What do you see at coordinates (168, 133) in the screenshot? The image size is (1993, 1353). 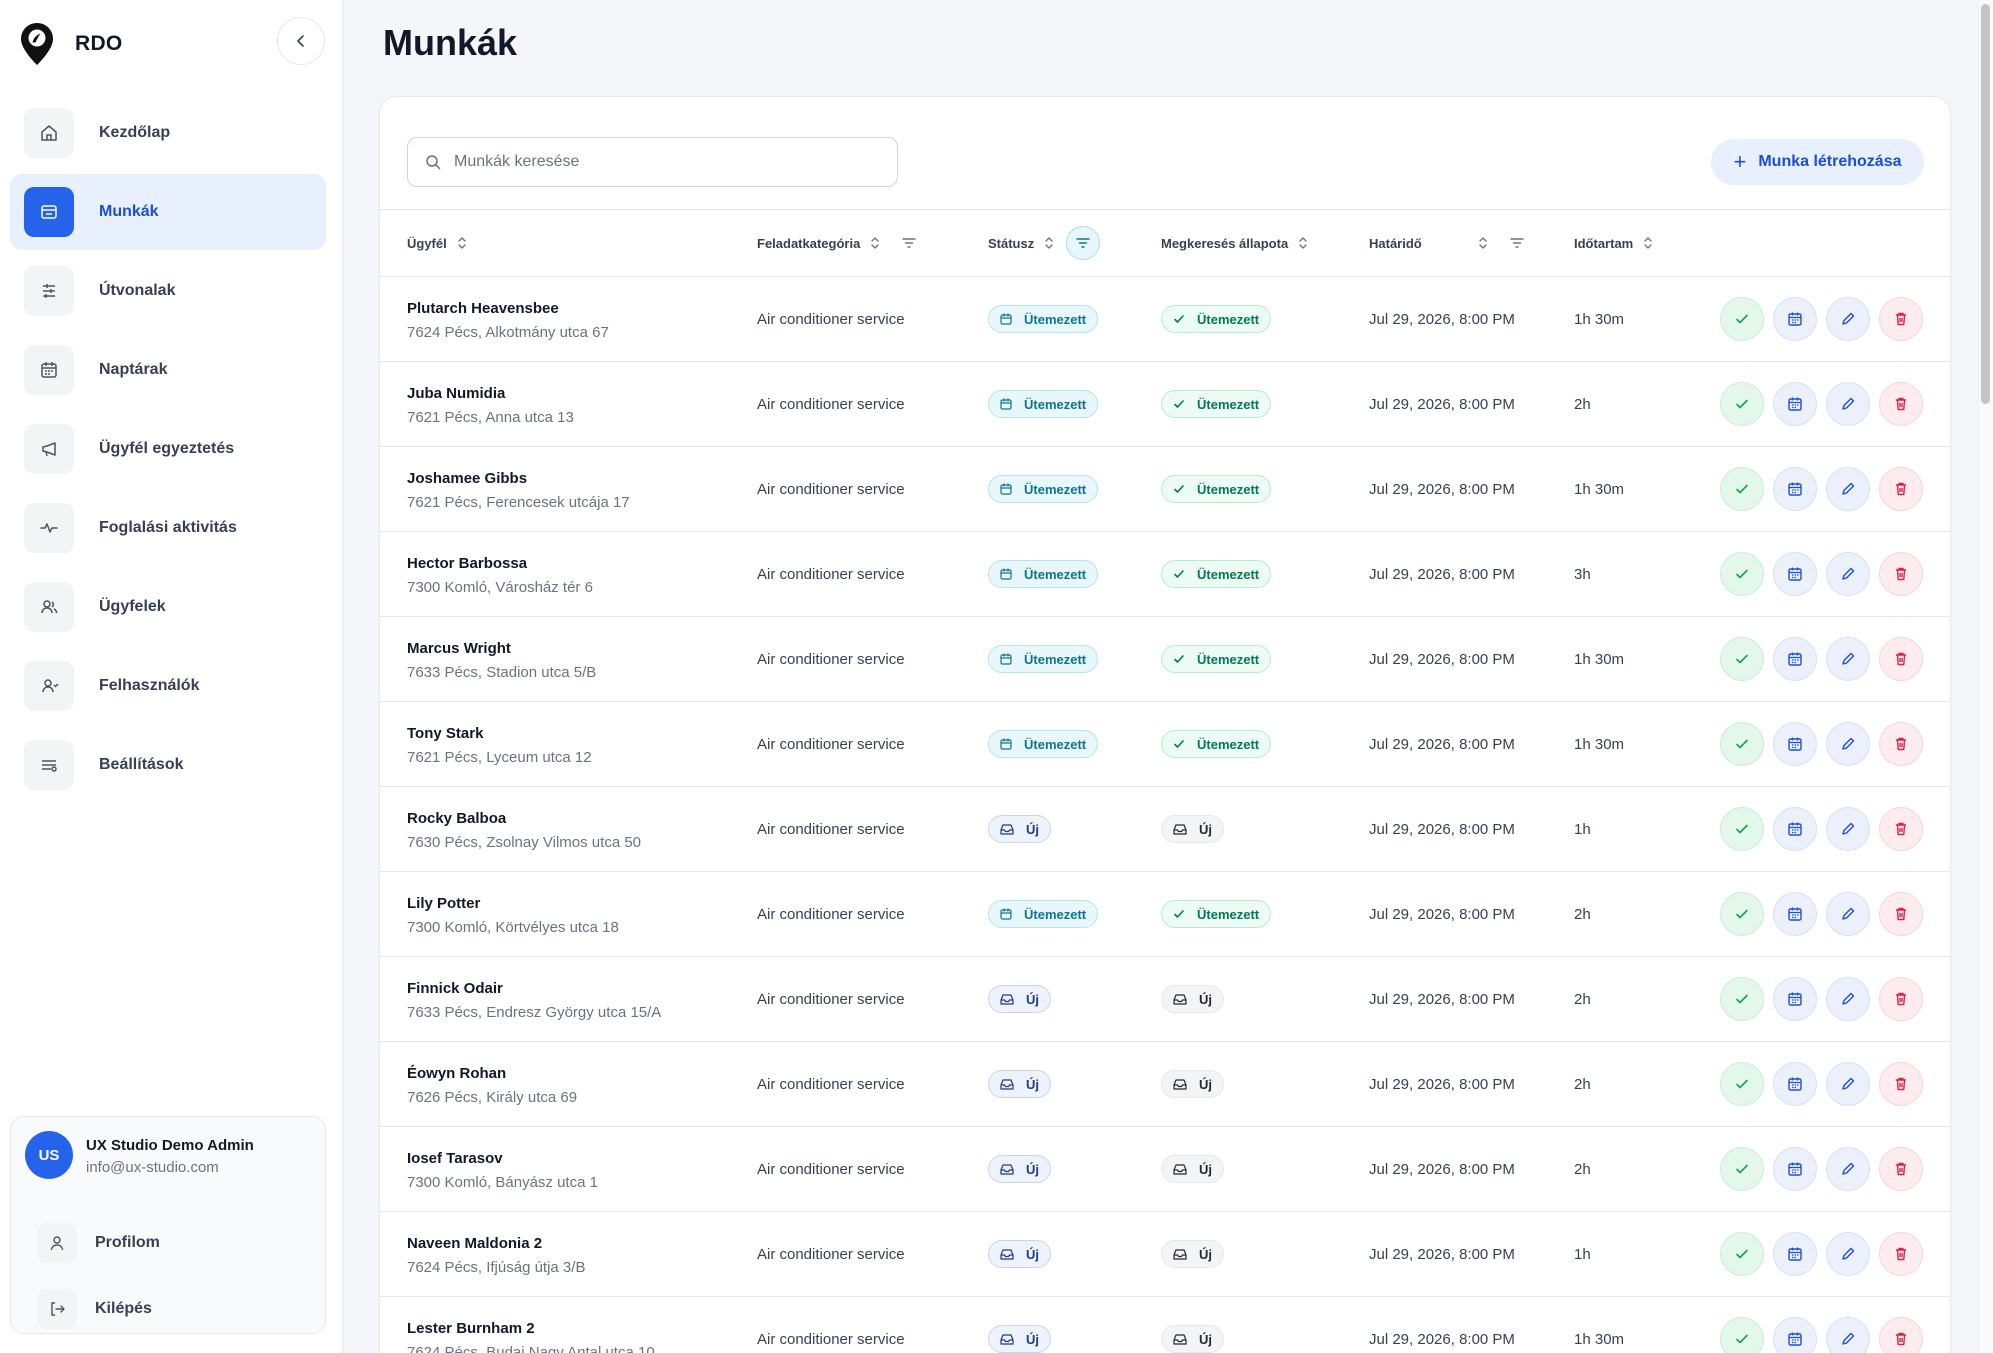 I see `sidebar-item-home: Kezdőlap` at bounding box center [168, 133].